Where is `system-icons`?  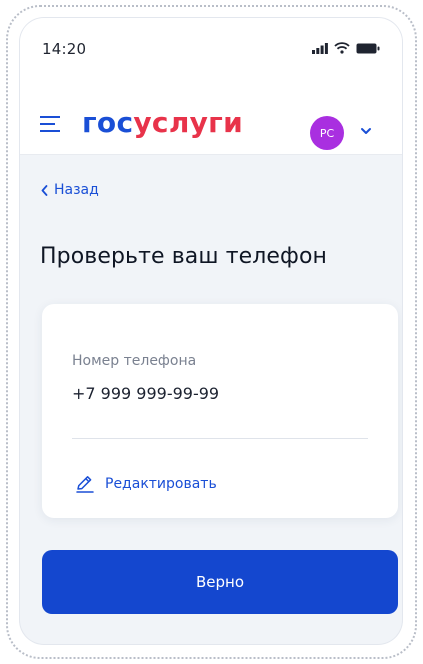 system-icons is located at coordinates (346, 48).